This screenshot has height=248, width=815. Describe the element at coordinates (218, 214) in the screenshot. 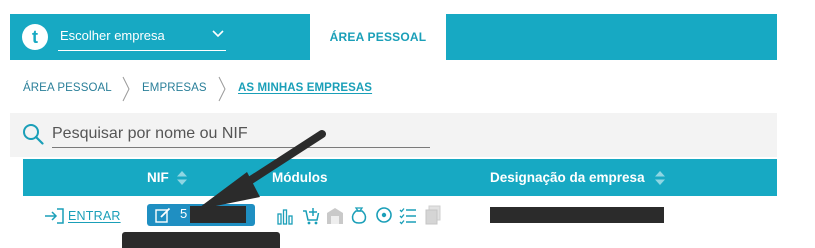

I see `nif-redaction` at that location.